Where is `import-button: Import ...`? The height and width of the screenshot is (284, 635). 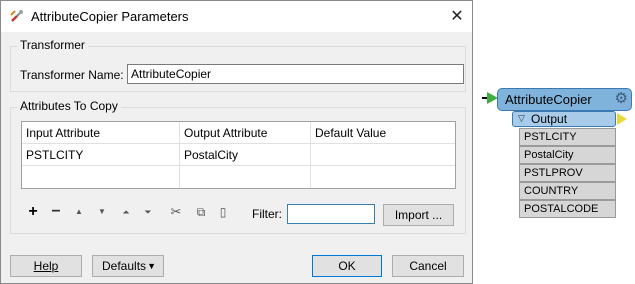
import-button: Import ... is located at coordinates (418, 215).